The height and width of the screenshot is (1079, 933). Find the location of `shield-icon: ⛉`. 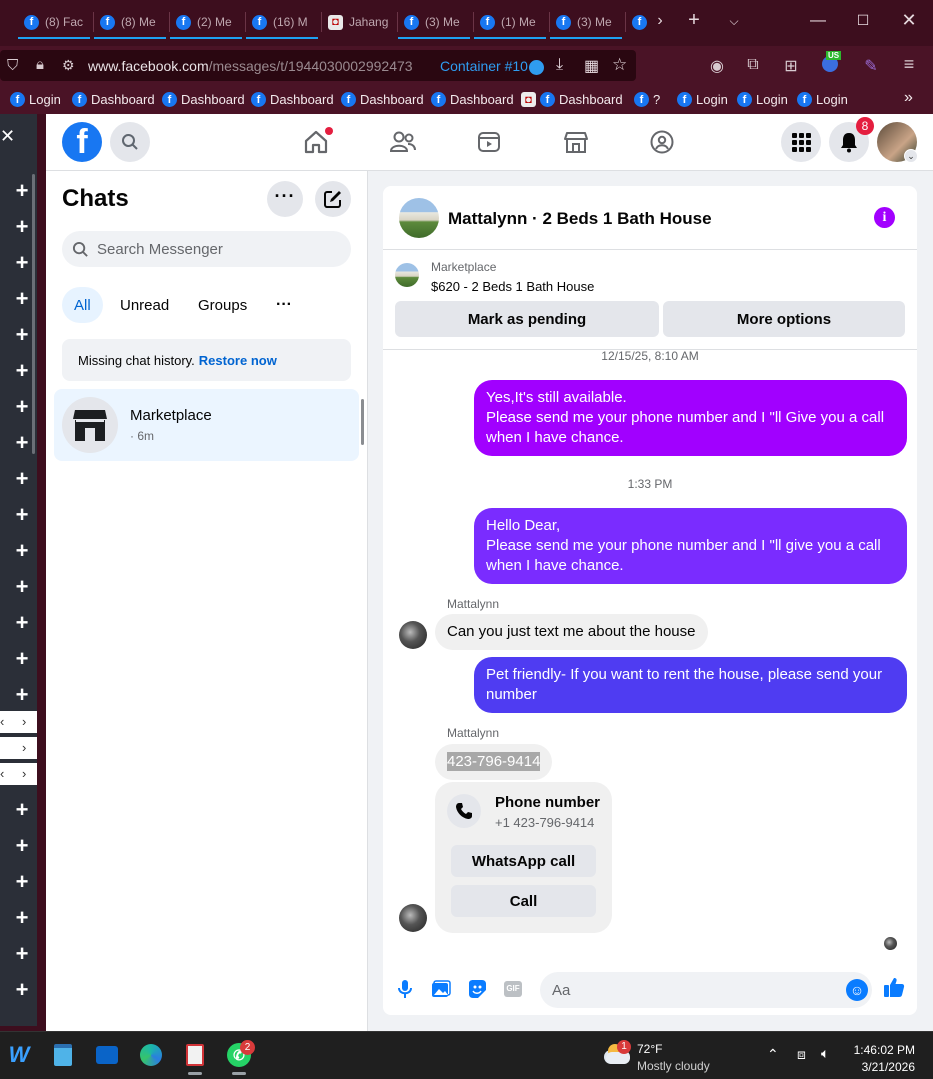

shield-icon: ⛉ is located at coordinates (12, 65).